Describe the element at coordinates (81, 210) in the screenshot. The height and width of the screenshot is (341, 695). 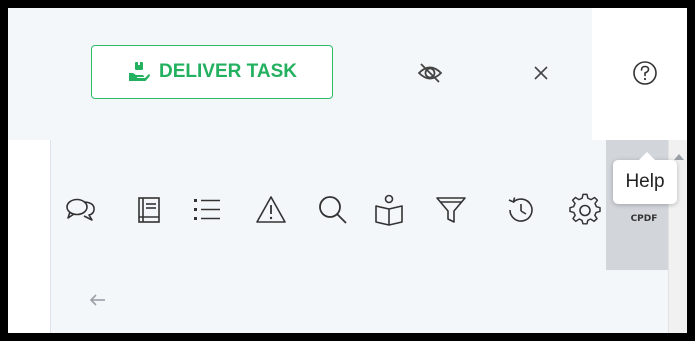
I see `comments-icon` at that location.